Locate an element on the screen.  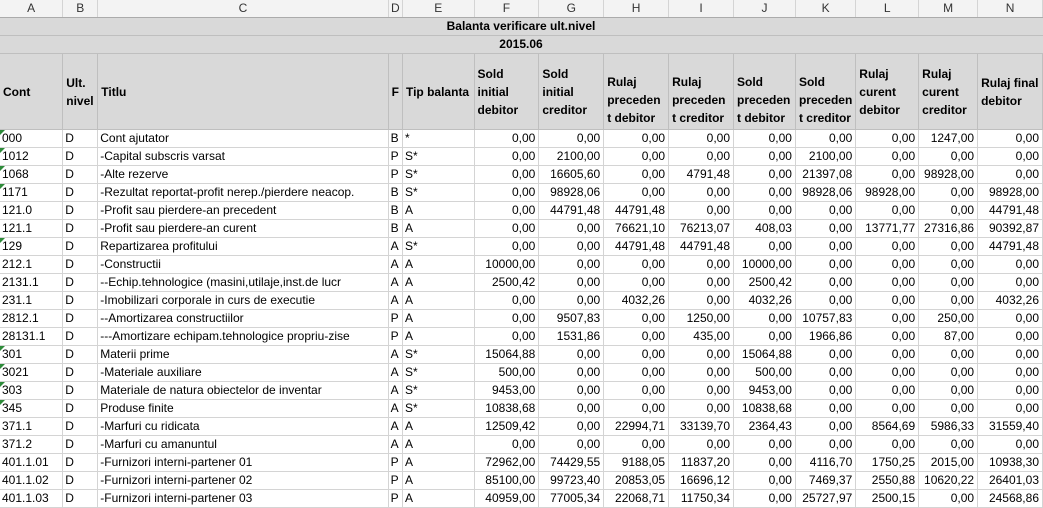
header-sold-initial-creditor: Sold initial creditor is located at coordinates (571, 91).